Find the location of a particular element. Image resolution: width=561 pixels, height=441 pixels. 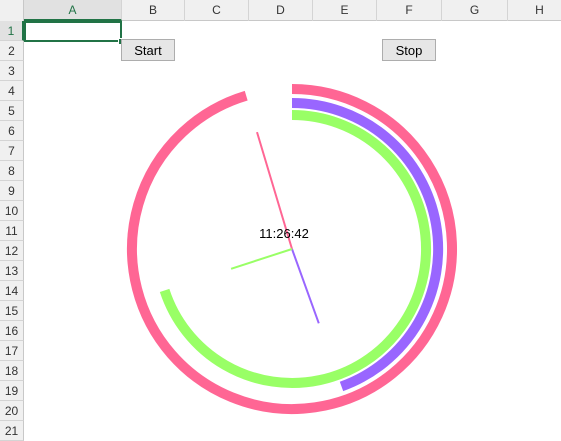

stop-button: Stop is located at coordinates (409, 50).